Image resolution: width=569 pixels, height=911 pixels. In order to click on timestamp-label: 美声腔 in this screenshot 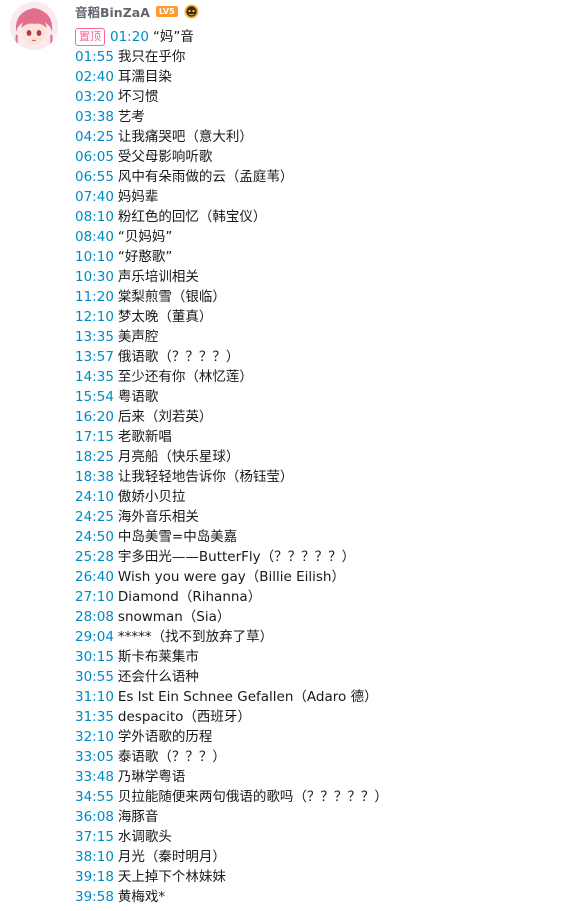, I will do `click(138, 337)`.